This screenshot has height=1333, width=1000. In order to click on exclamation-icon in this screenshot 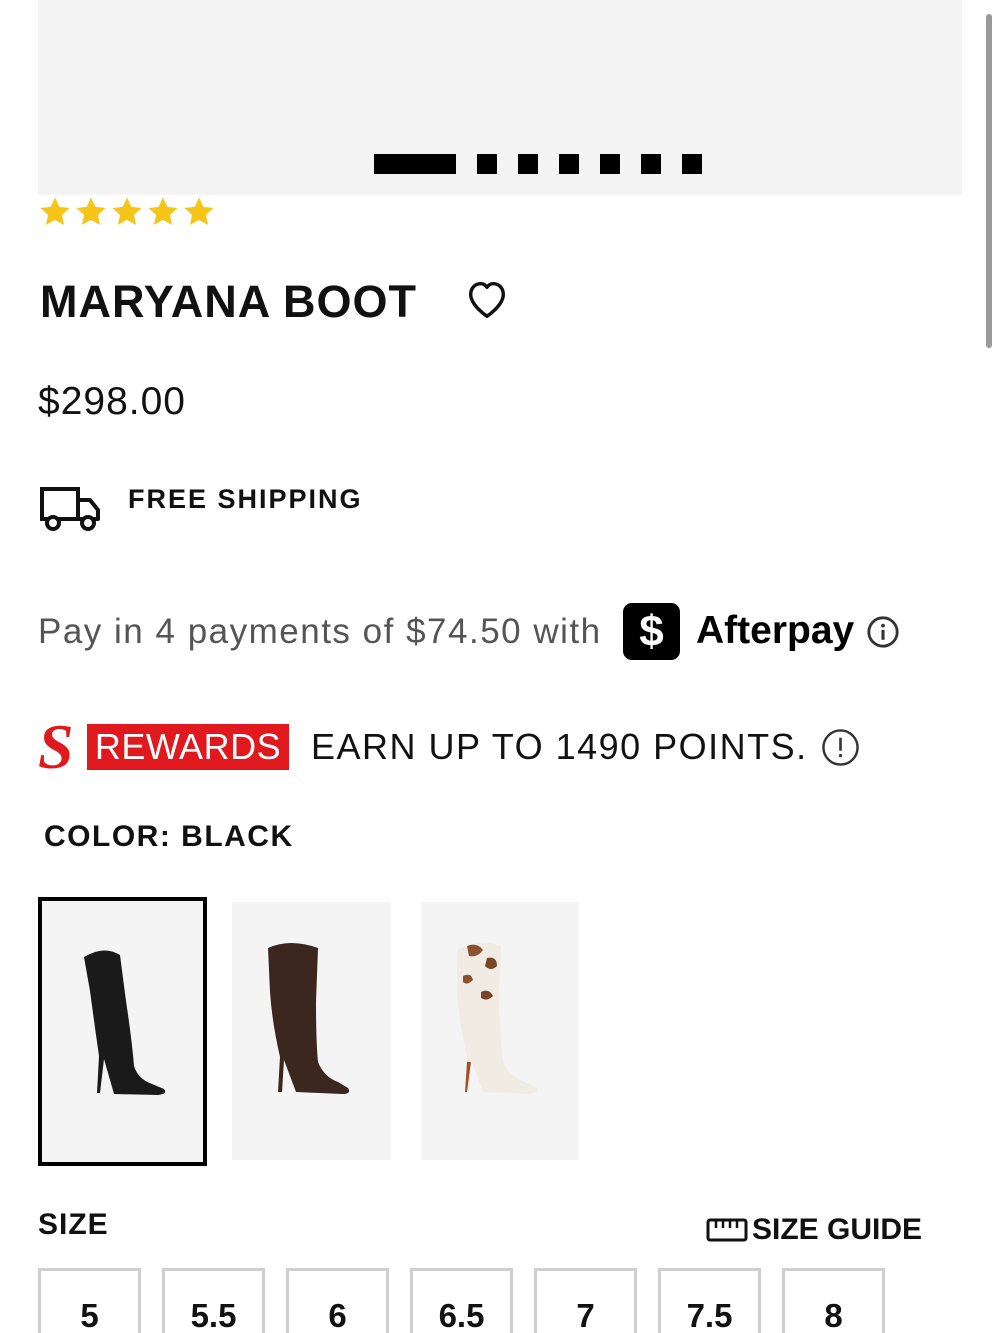, I will do `click(840, 747)`.